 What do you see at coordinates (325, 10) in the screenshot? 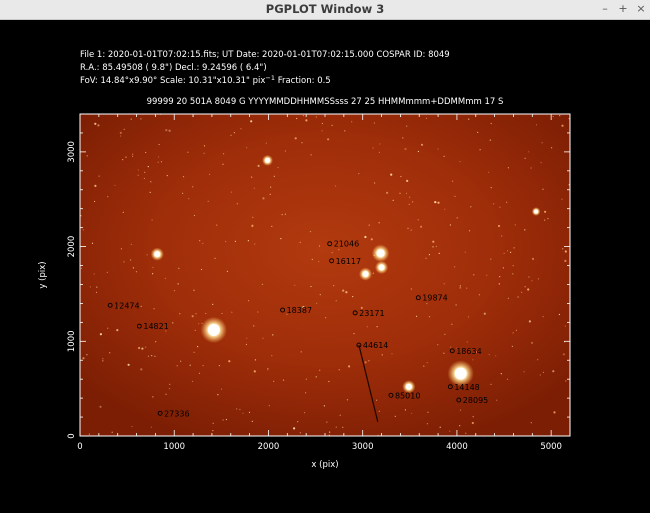
I see `title-bar: PGPLOT Window 3 – + ×` at bounding box center [325, 10].